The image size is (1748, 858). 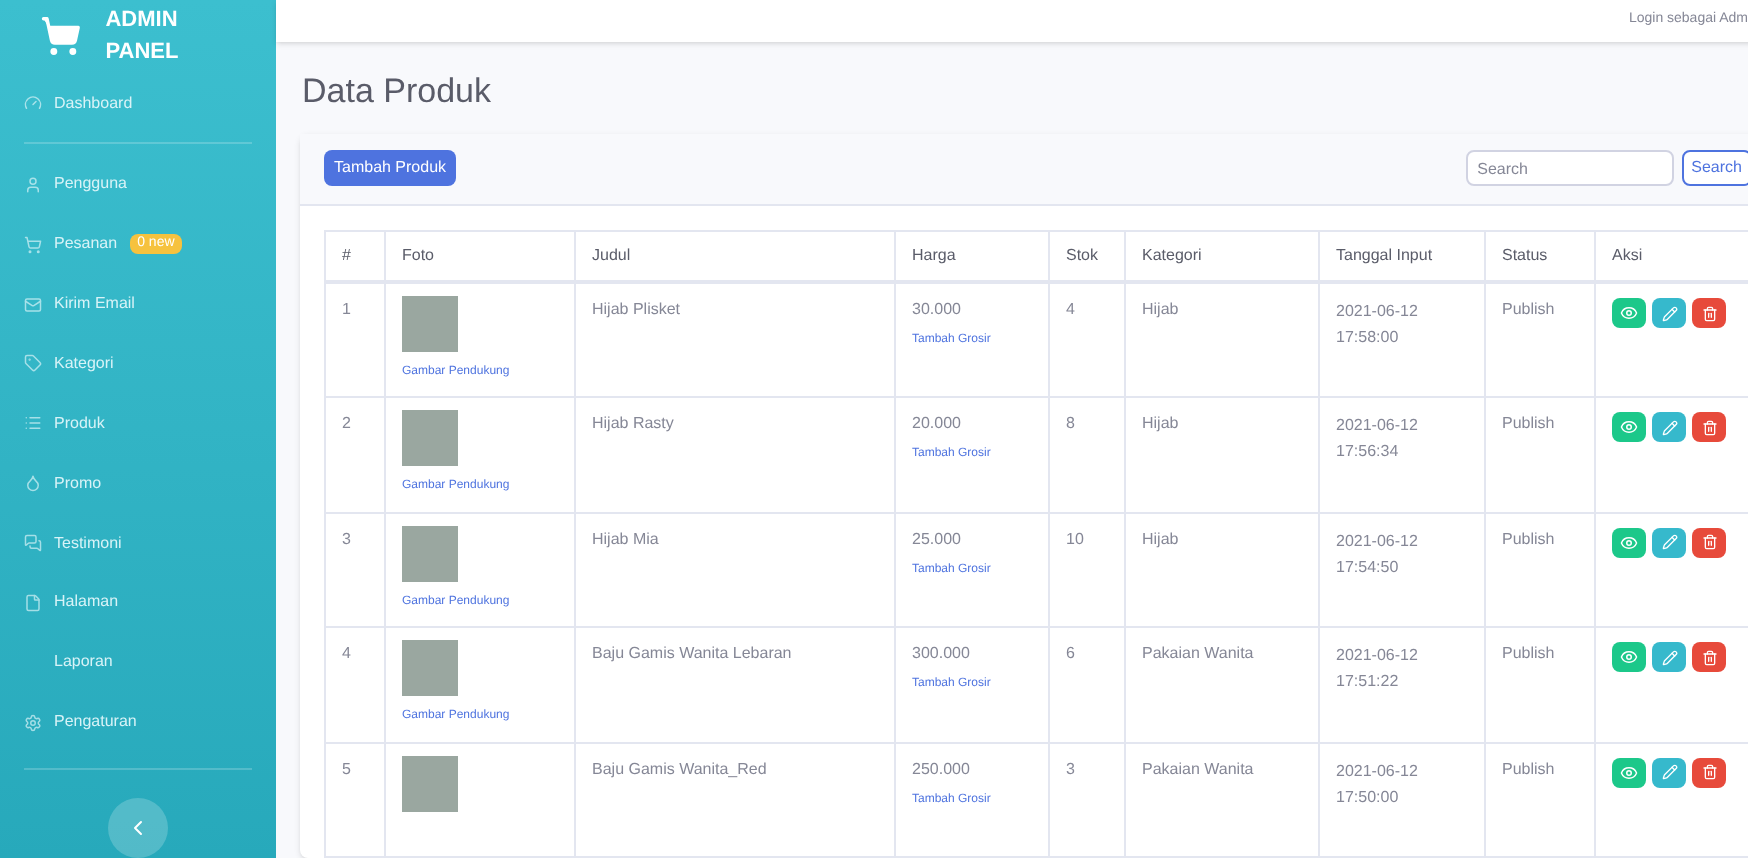 What do you see at coordinates (138, 602) in the screenshot?
I see `sidebar-item: Halaman` at bounding box center [138, 602].